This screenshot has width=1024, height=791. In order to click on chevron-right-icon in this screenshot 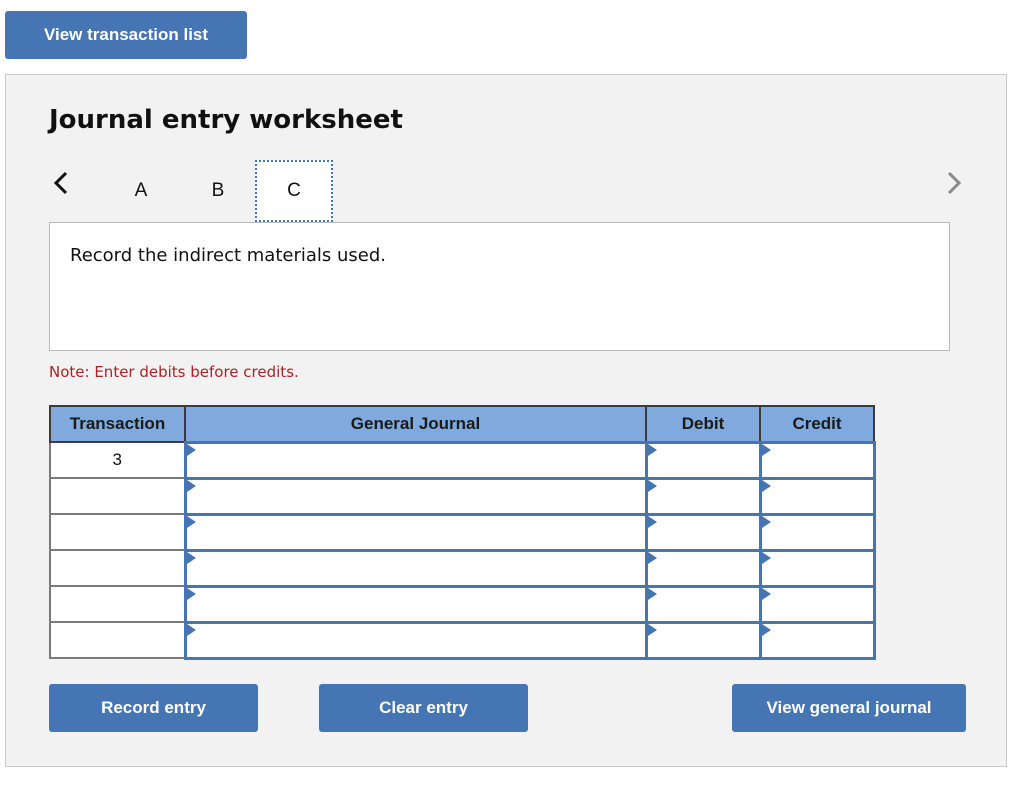, I will do `click(954, 183)`.